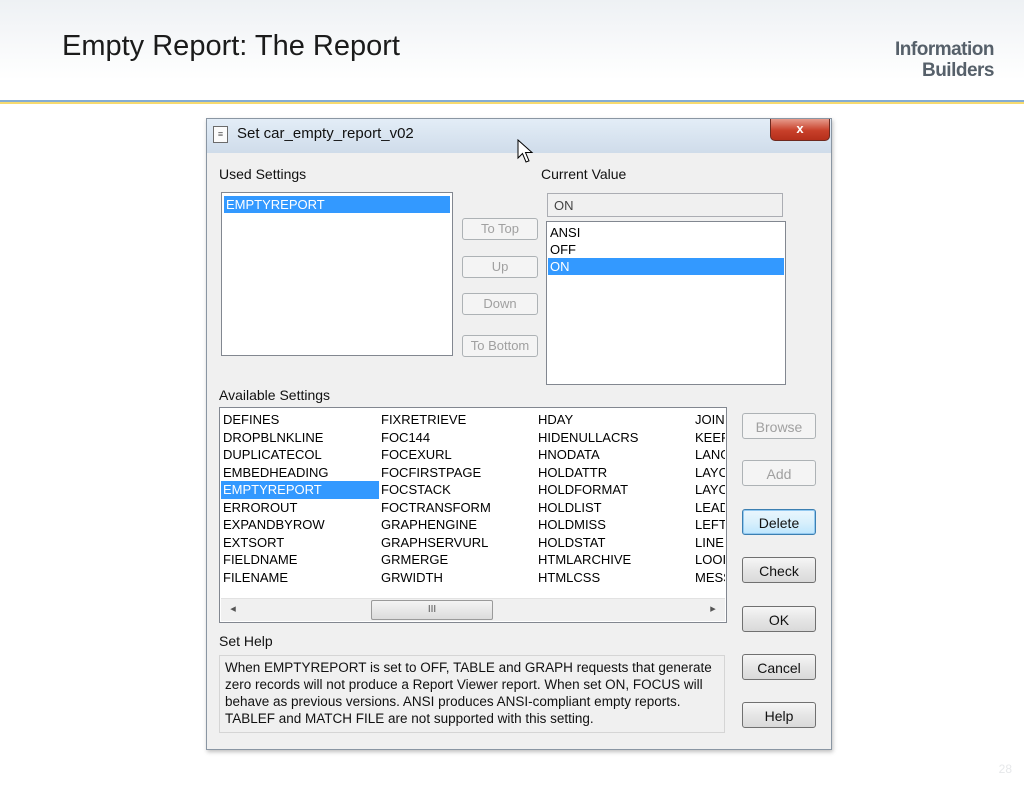 This screenshot has height=791, width=1024. What do you see at coordinates (300, 490) in the screenshot?
I see `available-setting-item: EMPTYREPORT` at bounding box center [300, 490].